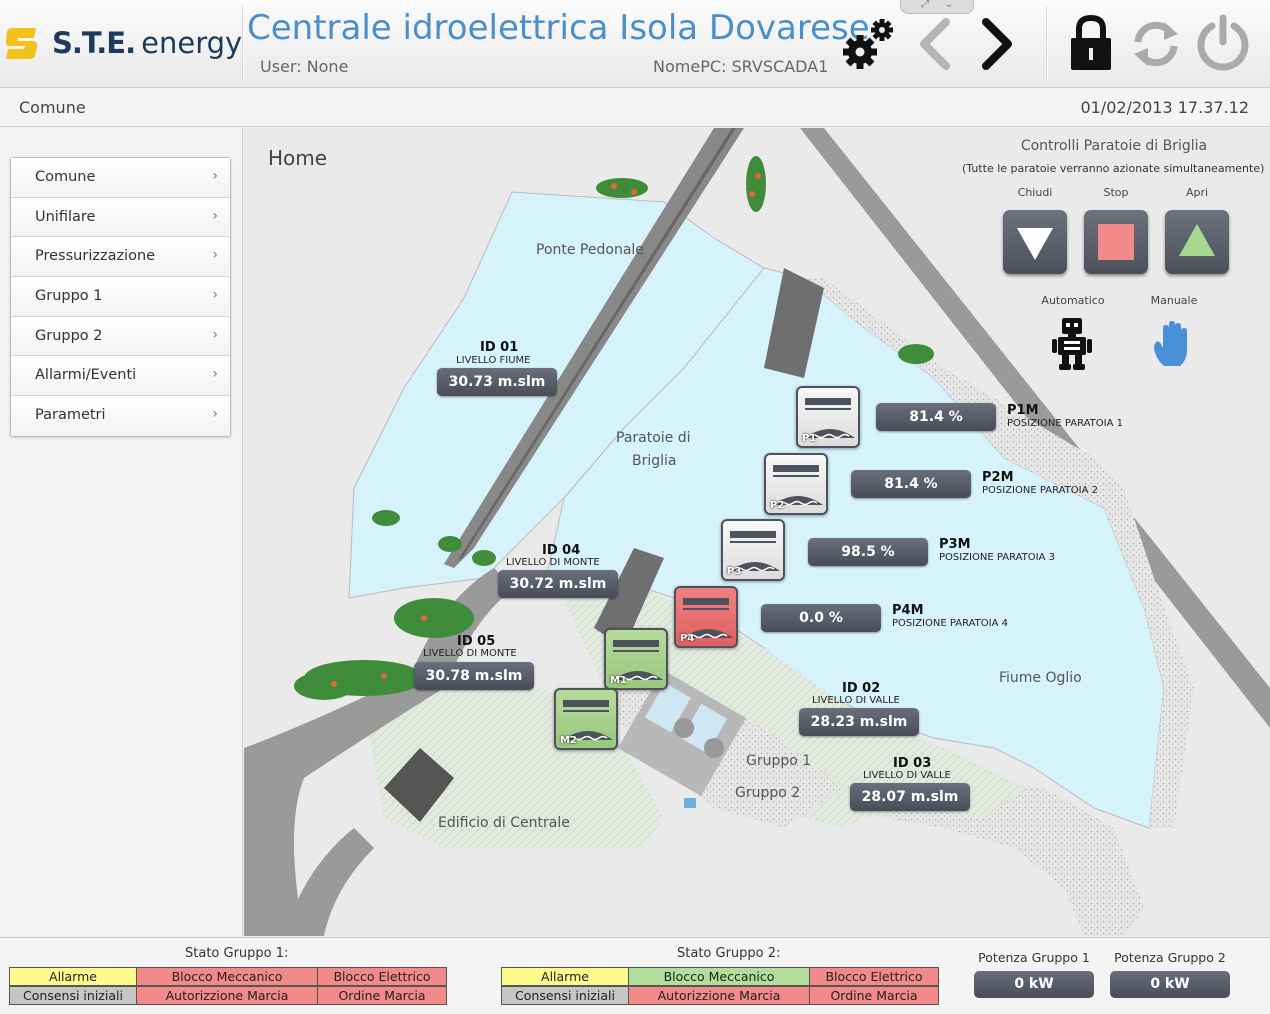  Describe the element at coordinates (1040, 678) in the screenshot. I see `label-fiume-oglio: Fiume Oglio` at that location.